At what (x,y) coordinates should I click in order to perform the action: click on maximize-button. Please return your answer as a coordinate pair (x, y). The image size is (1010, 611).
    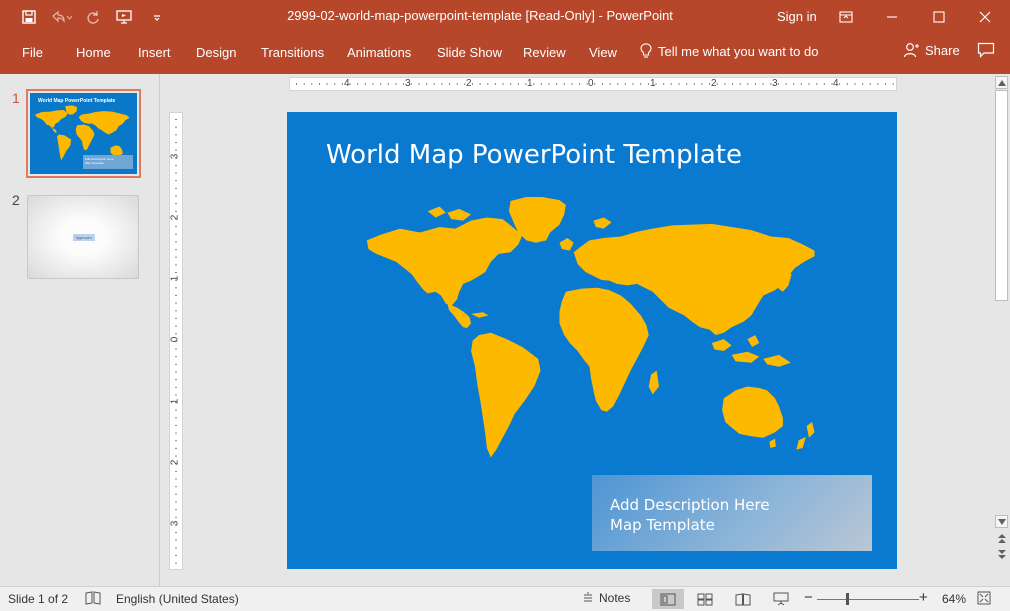
    Looking at the image, I should click on (939, 17).